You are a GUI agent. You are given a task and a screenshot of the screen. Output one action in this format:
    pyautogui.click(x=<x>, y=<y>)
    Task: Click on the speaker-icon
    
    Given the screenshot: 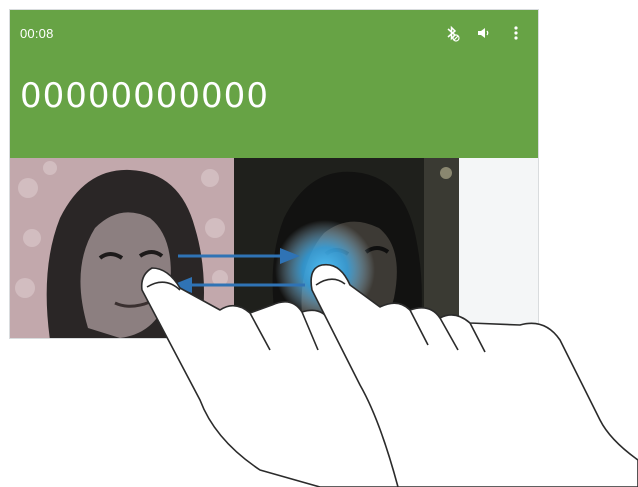 What is the action you would take?
    pyautogui.click(x=484, y=33)
    